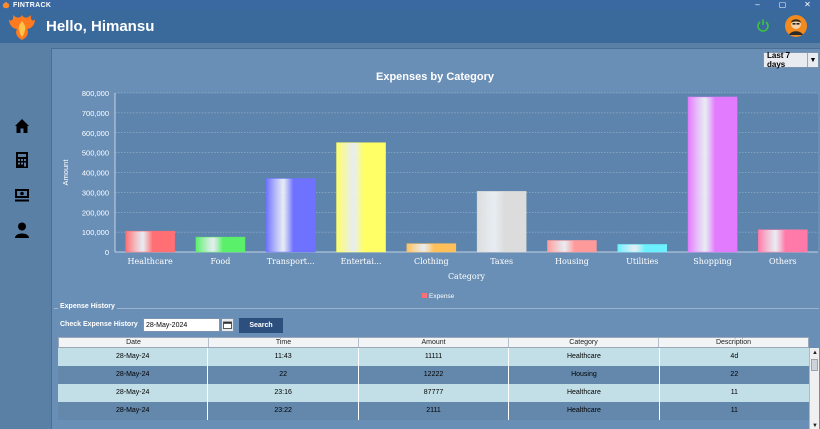 The height and width of the screenshot is (429, 820). What do you see at coordinates (284, 342) in the screenshot?
I see `column-header-time: Time` at bounding box center [284, 342].